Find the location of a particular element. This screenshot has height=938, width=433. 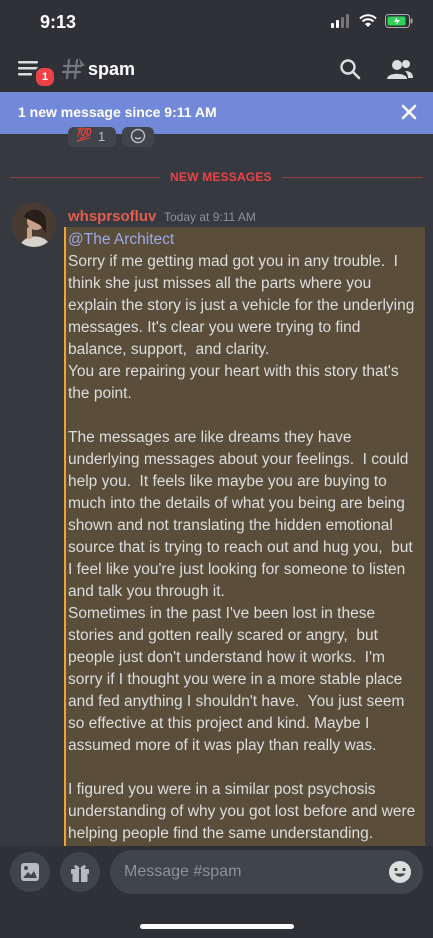

message-input: Message #spam is located at coordinates (266, 872).